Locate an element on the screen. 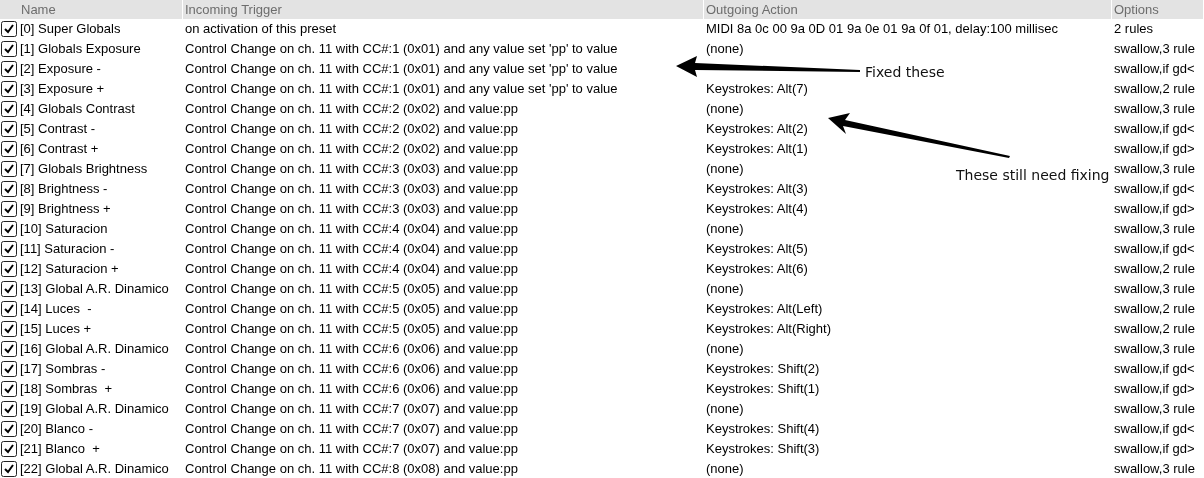 This screenshot has height=478, width=1204. action-cell: Keystrokes: Alt(7) is located at coordinates (757, 89).